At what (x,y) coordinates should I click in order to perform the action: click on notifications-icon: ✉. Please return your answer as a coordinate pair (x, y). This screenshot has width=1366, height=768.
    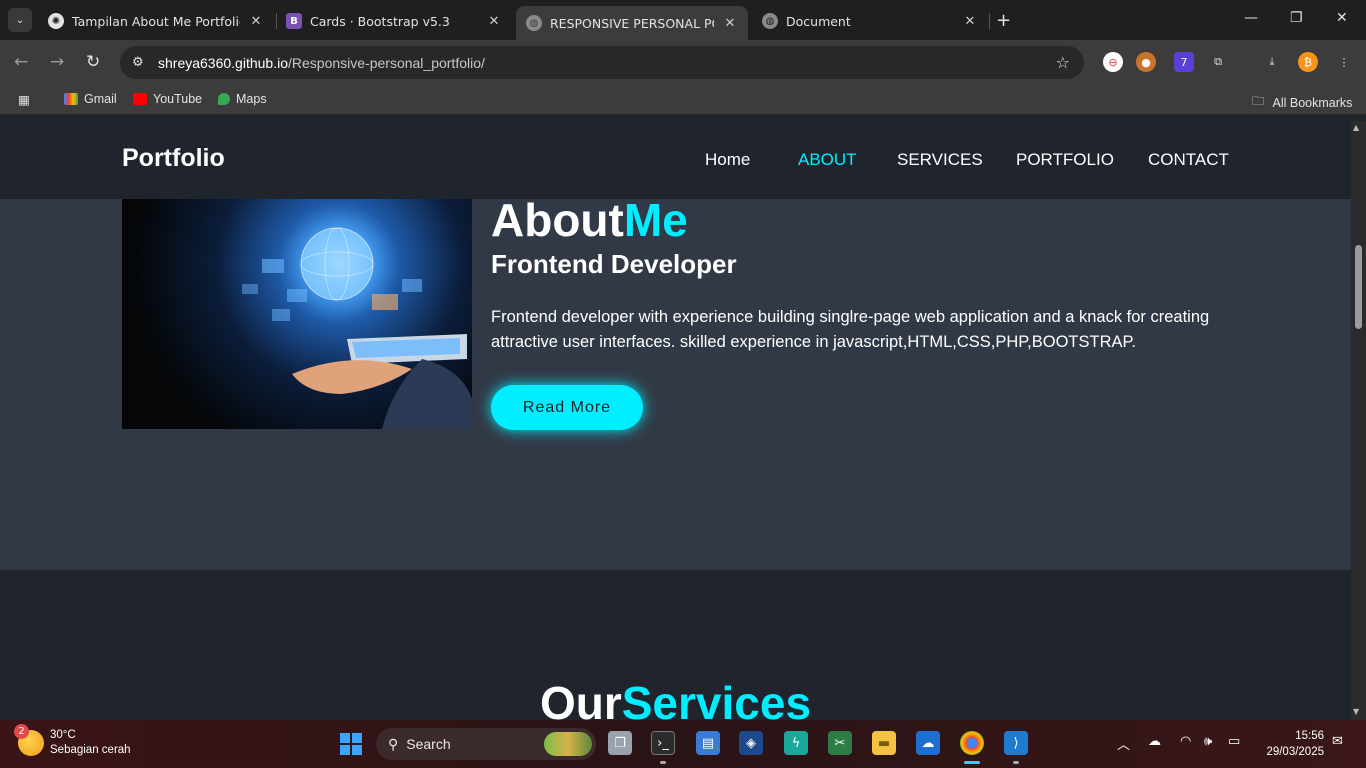
    Looking at the image, I should click on (1337, 741).